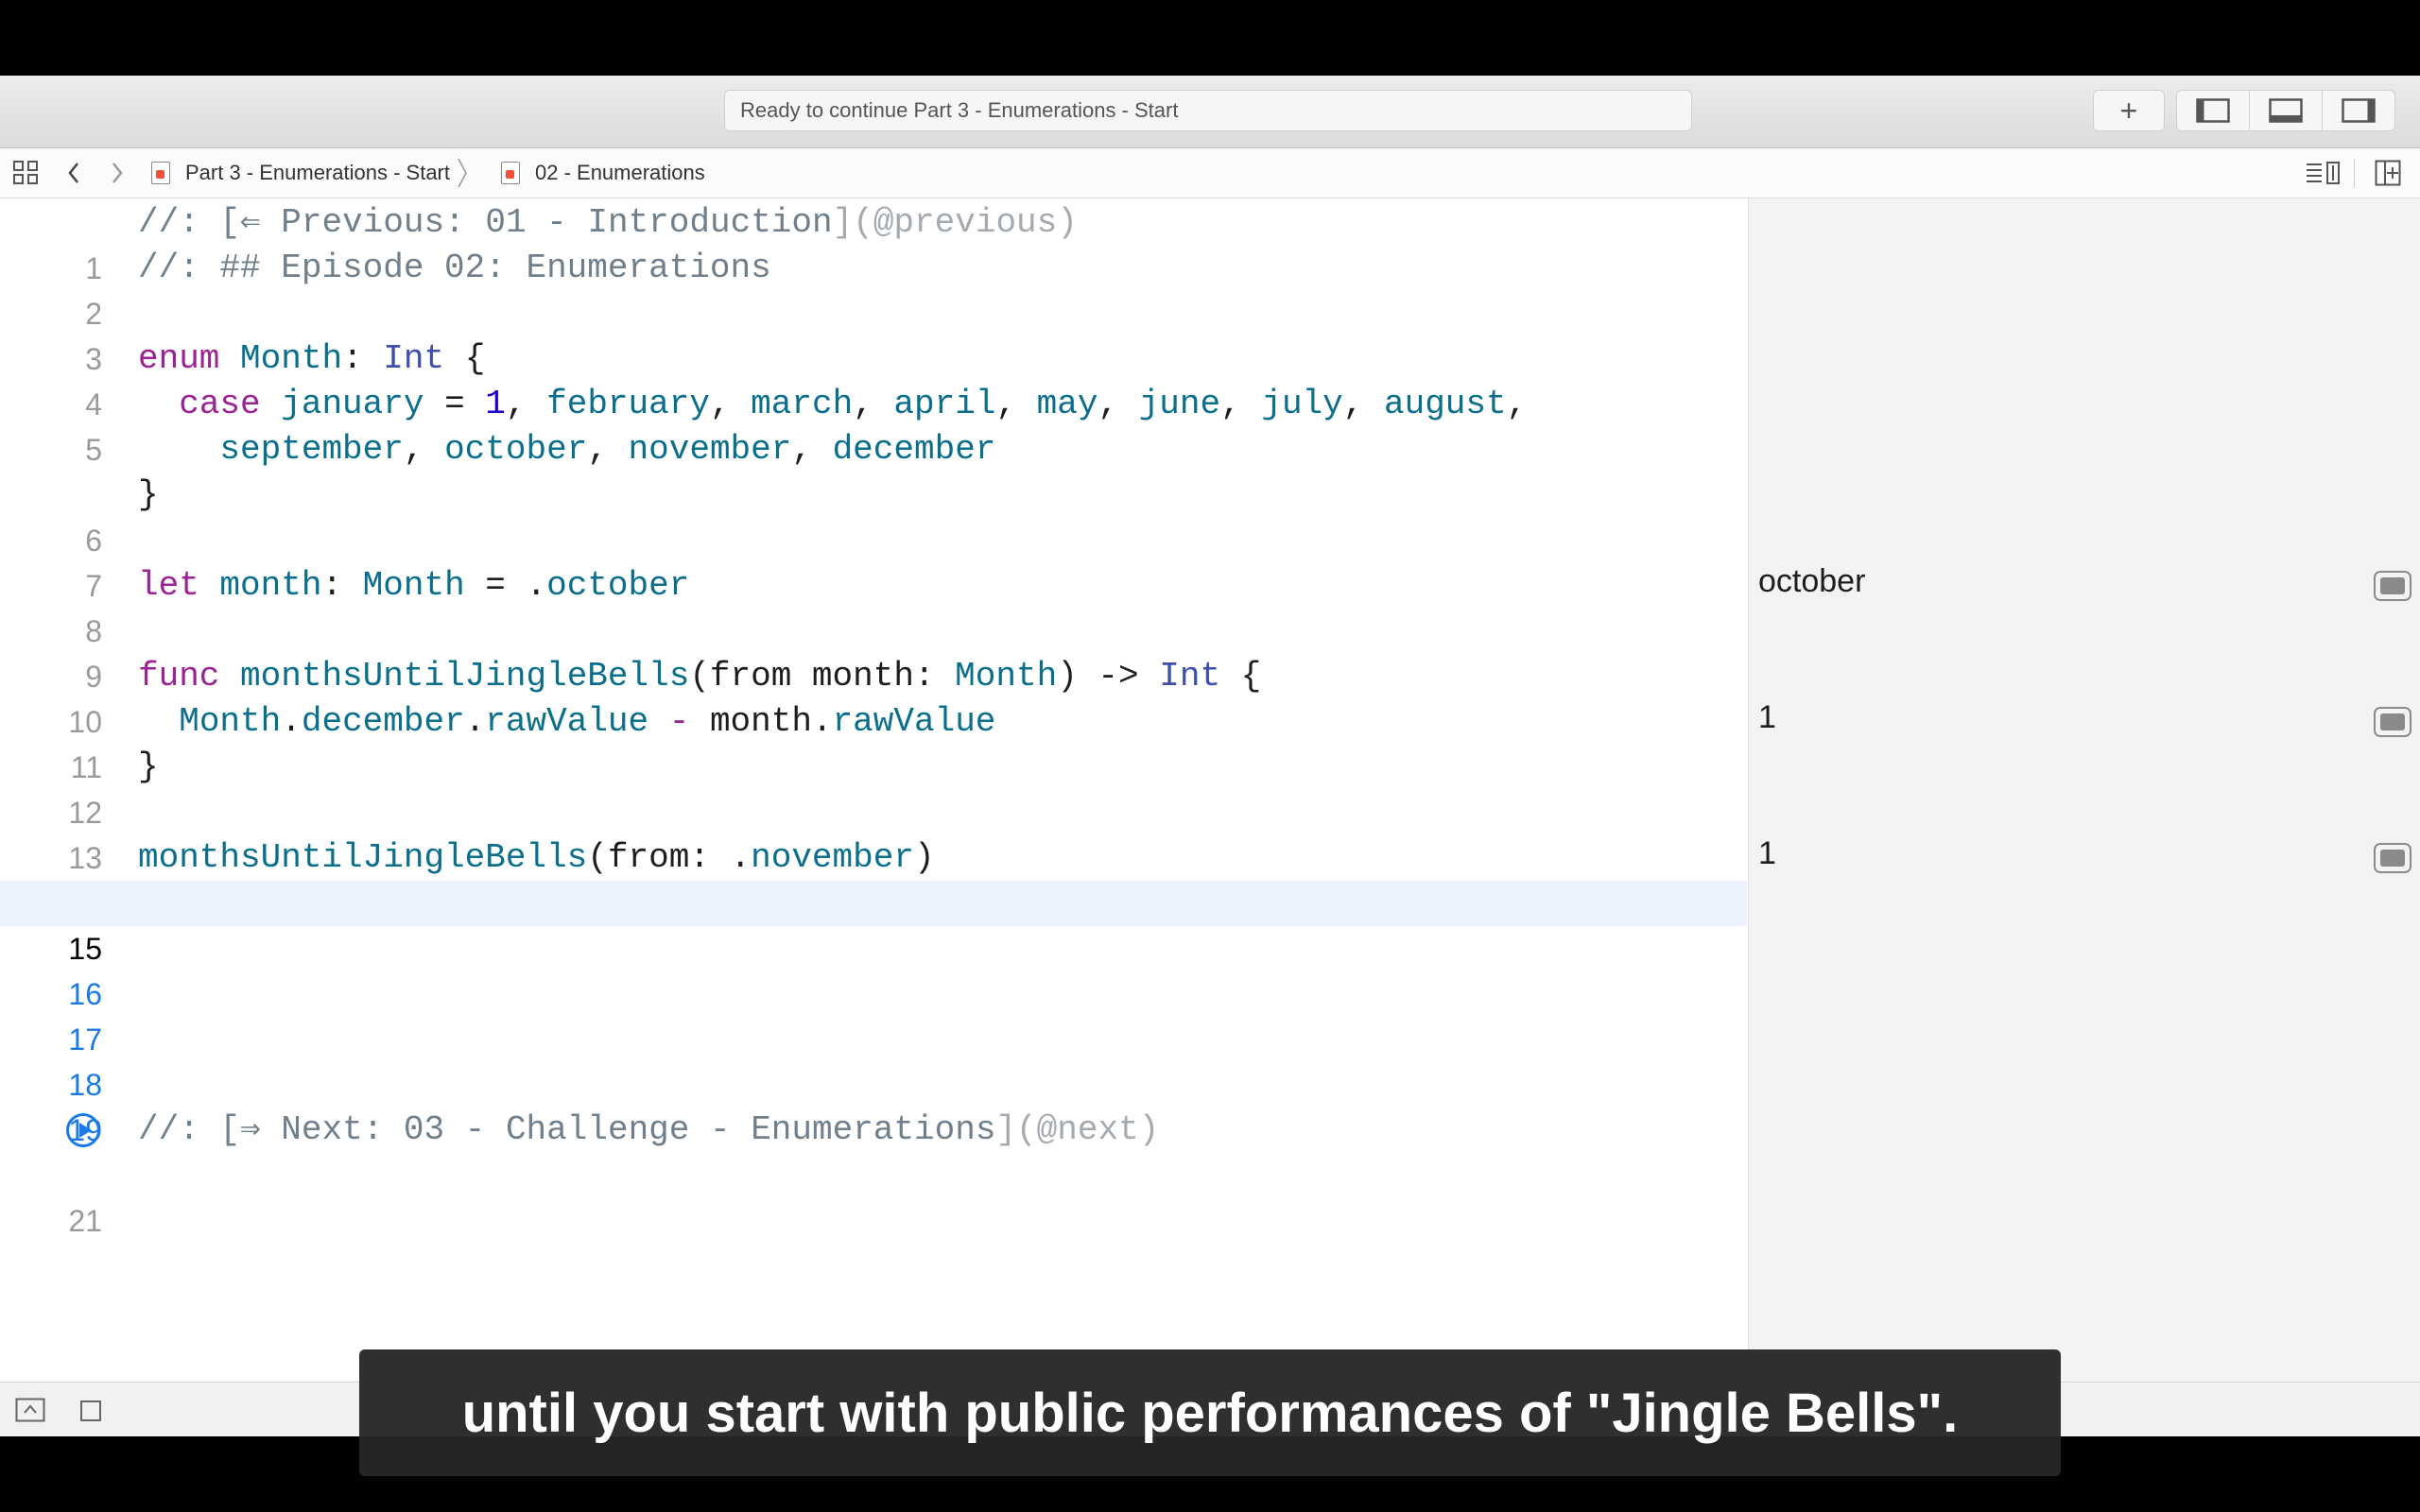 This screenshot has height=1512, width=2420. I want to click on stop-square-icon, so click(91, 1410).